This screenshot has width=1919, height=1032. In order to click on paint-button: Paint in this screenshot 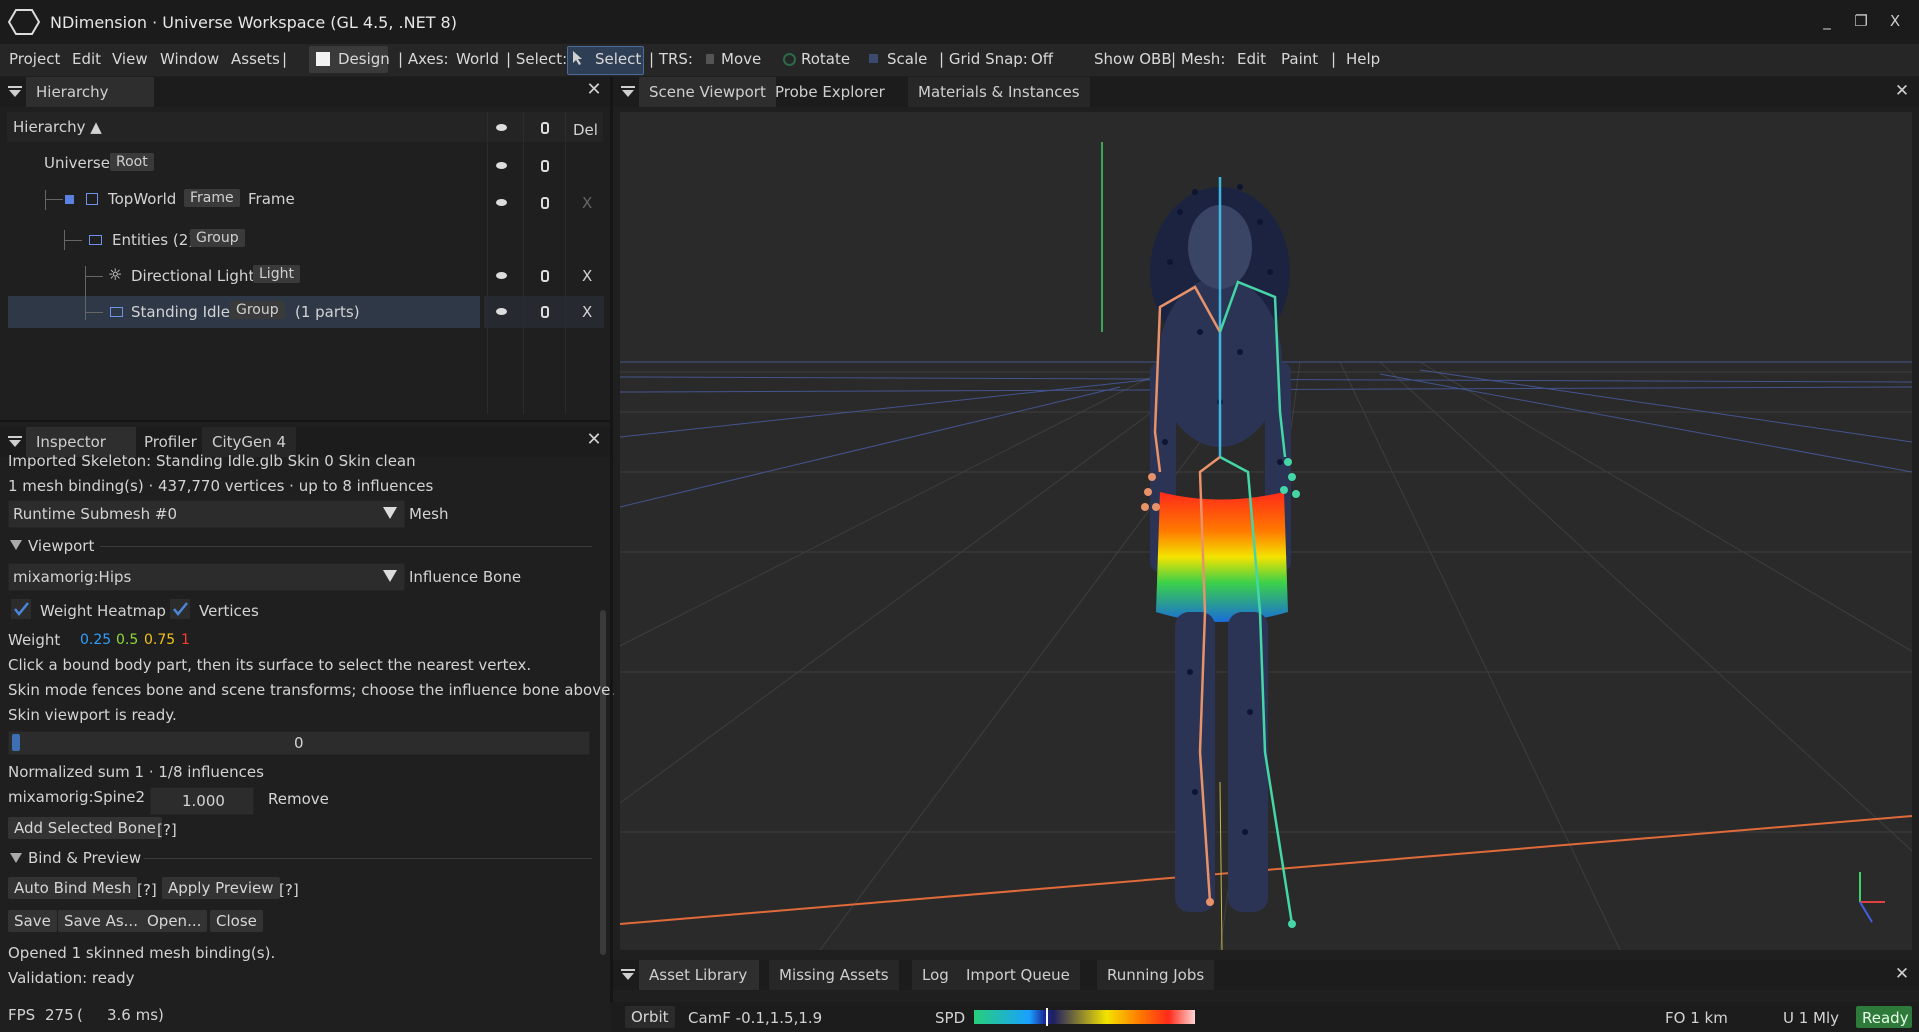, I will do `click(1299, 59)`.